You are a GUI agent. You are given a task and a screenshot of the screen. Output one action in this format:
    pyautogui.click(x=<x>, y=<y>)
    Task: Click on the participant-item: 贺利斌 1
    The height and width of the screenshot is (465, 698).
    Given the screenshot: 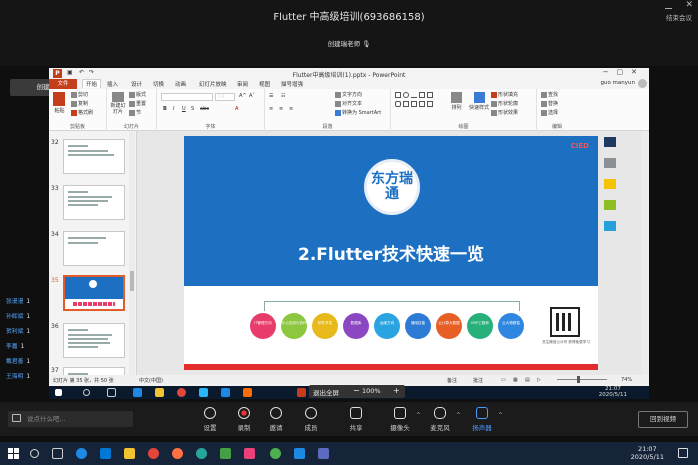 What is the action you would take?
    pyautogui.click(x=23, y=332)
    